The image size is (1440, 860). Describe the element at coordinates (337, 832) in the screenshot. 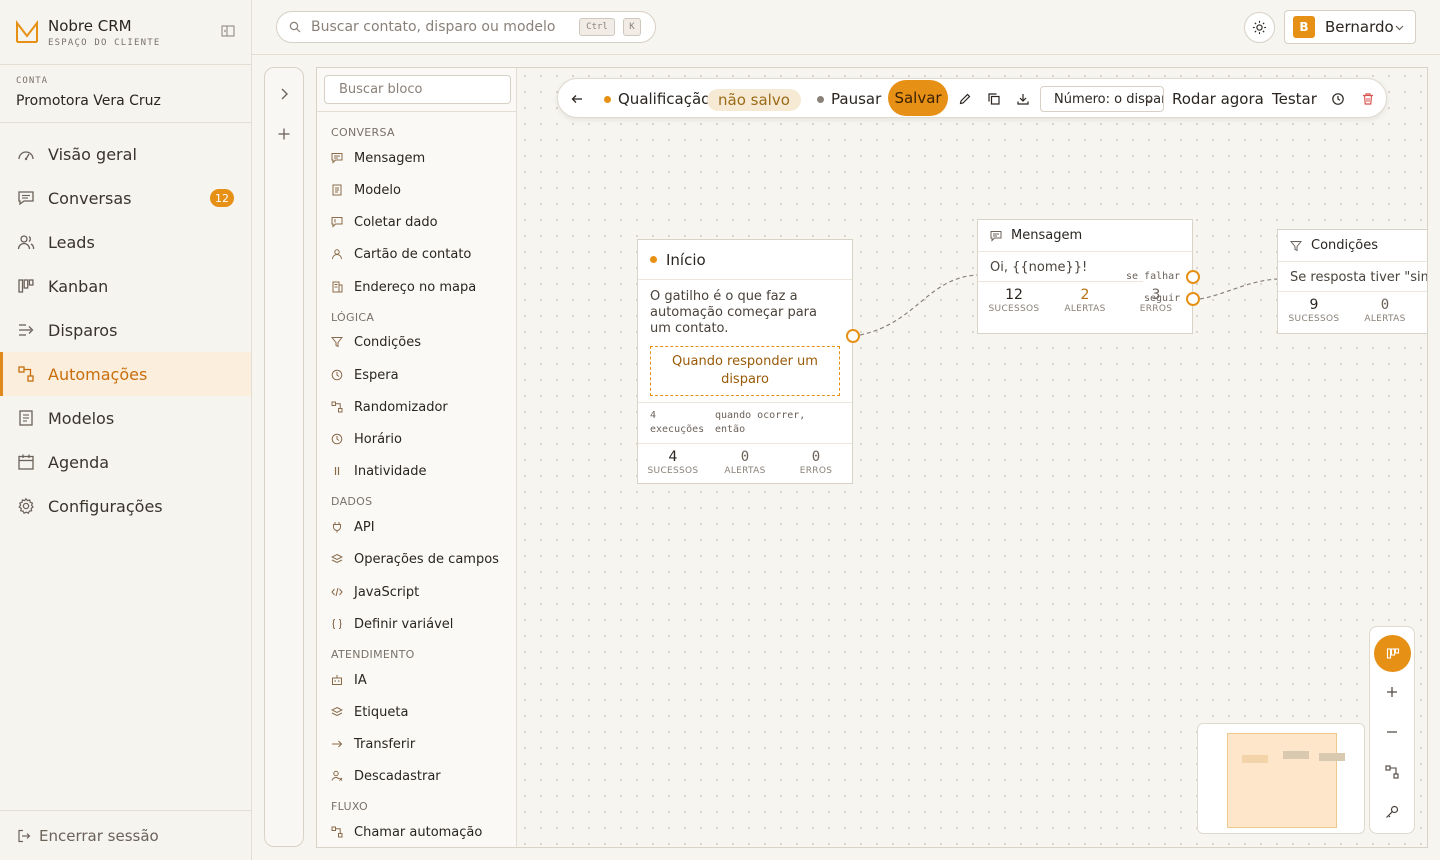

I see `call-flow-icon` at that location.